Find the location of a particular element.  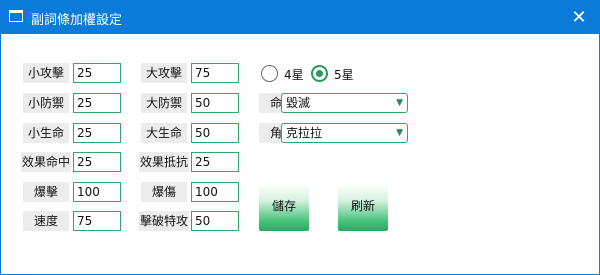

label-break-effect: 擊破特攻 is located at coordinates (164, 221).